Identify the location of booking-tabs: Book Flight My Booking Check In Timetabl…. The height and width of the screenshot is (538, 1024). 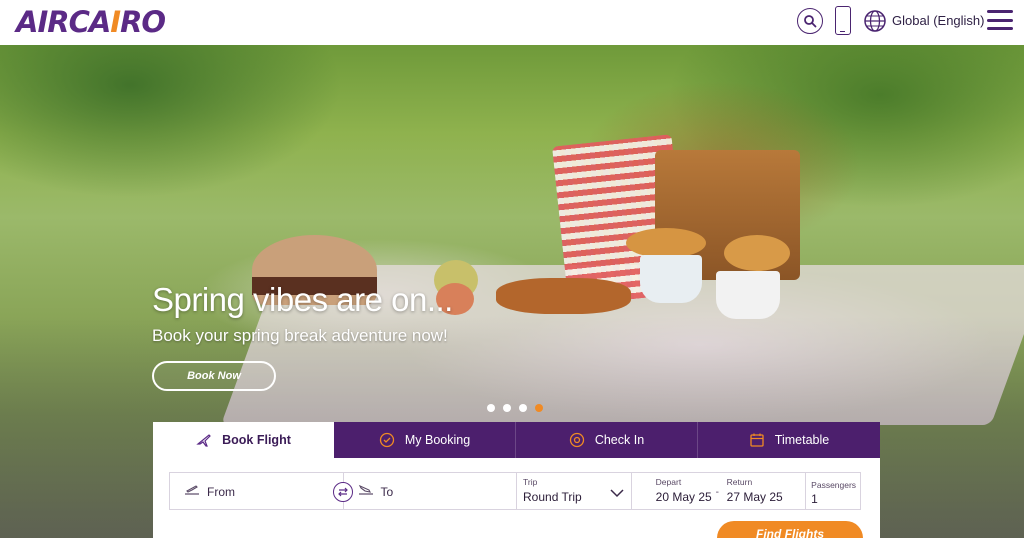
(516, 440).